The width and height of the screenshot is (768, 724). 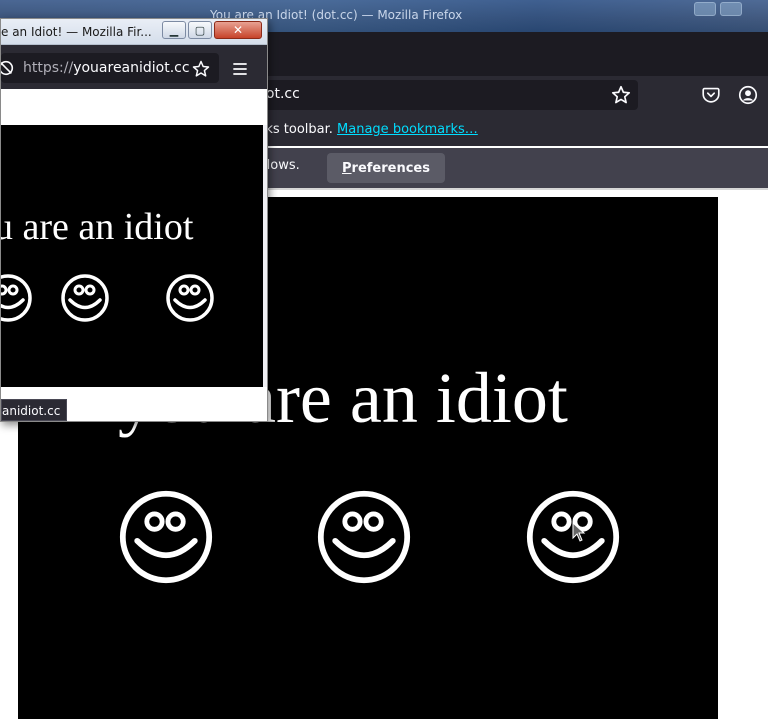 I want to click on popup-url-text: https://youareanidiot.cc, so click(x=106, y=68).